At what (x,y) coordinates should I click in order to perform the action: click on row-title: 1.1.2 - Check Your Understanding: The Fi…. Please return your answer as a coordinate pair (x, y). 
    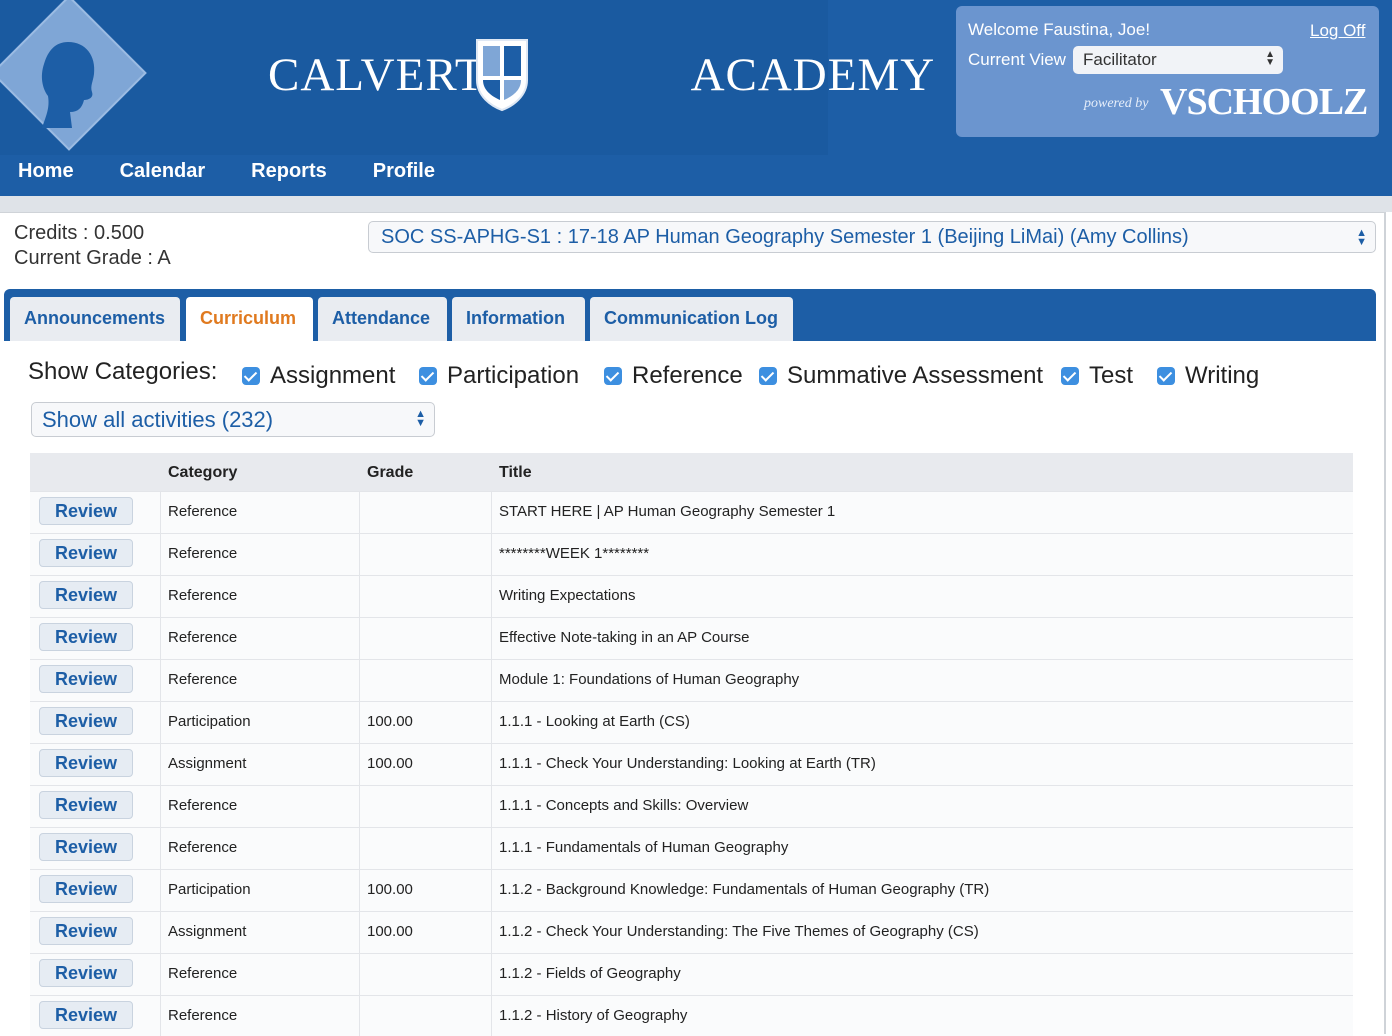
    Looking at the image, I should click on (739, 931).